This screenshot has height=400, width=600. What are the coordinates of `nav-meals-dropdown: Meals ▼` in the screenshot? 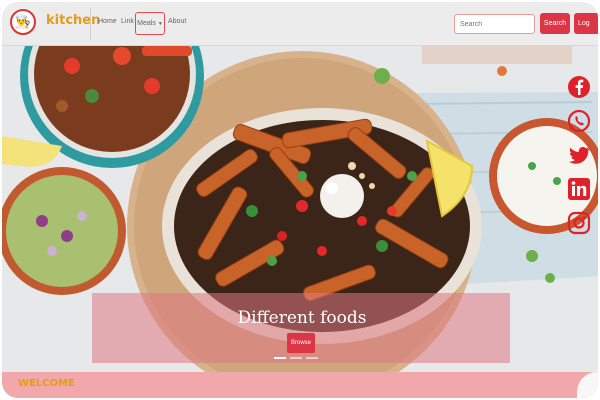 It's located at (150, 23).